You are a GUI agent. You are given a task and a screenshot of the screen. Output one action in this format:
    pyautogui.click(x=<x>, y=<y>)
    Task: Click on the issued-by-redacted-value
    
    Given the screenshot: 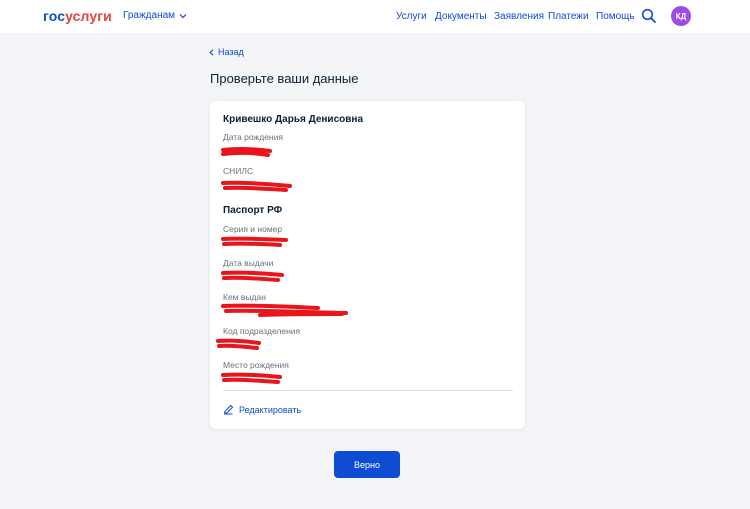 What is the action you would take?
    pyautogui.click(x=284, y=310)
    